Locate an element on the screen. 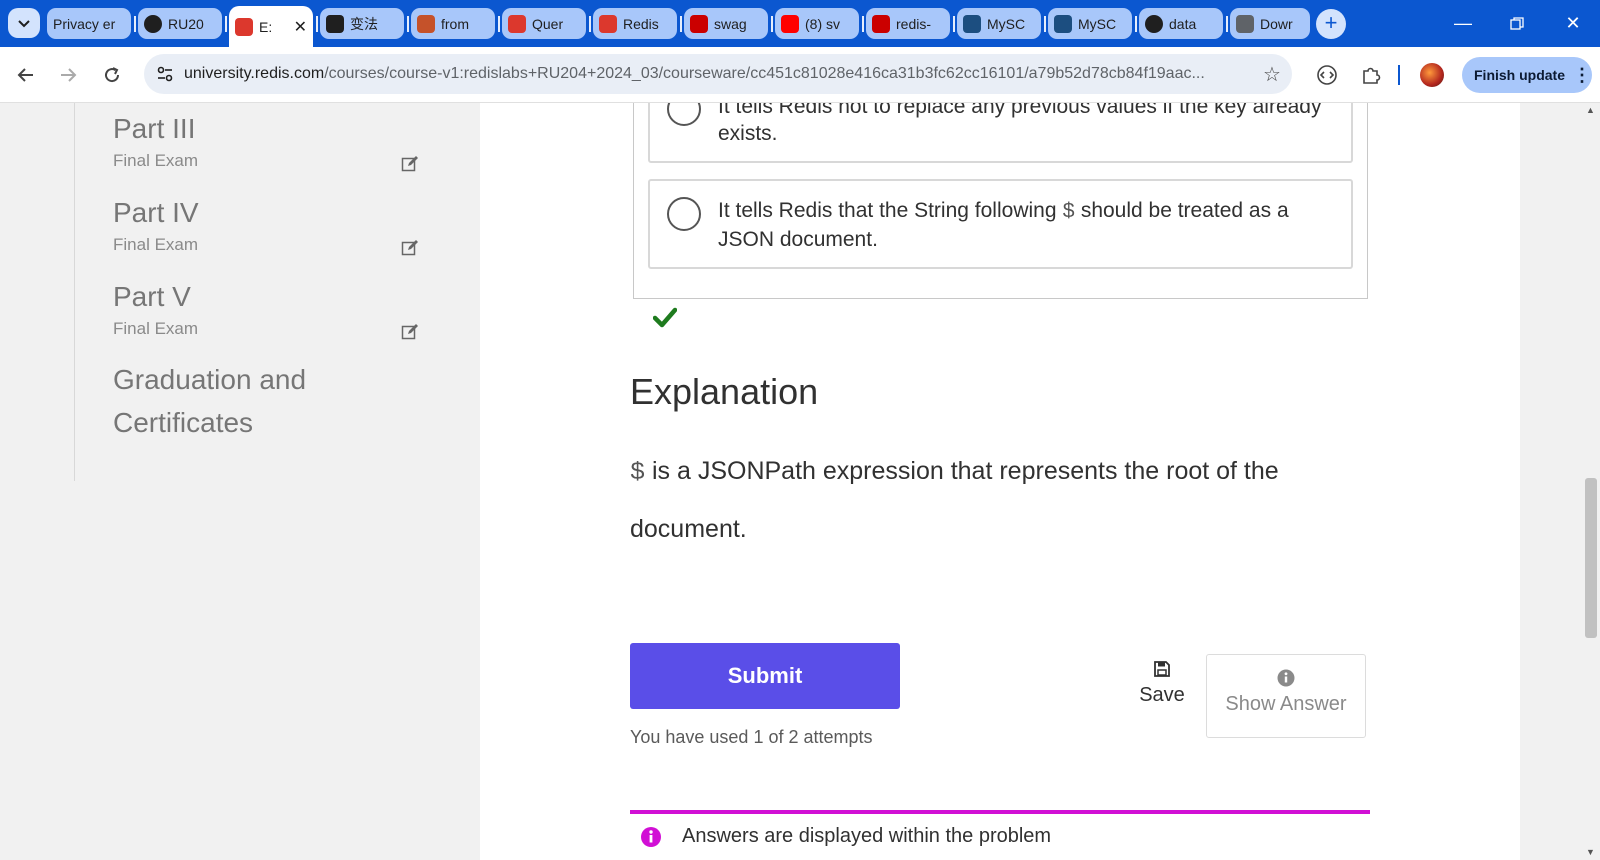 The height and width of the screenshot is (860, 1600). tab-title: (8) sv is located at coordinates (822, 23).